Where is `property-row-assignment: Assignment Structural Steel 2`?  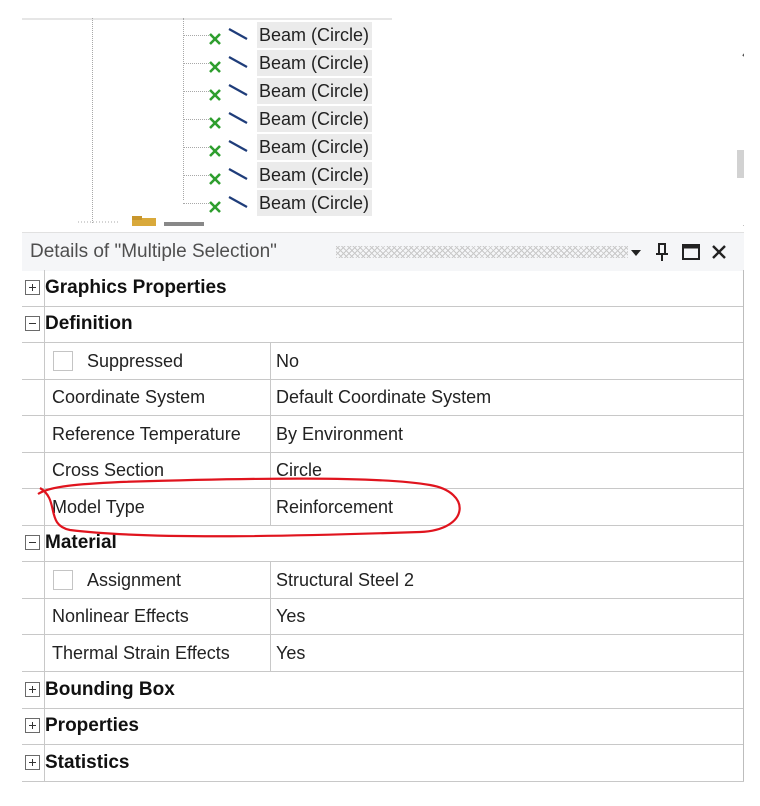
property-row-assignment: Assignment Structural Steel 2 is located at coordinates (382, 580).